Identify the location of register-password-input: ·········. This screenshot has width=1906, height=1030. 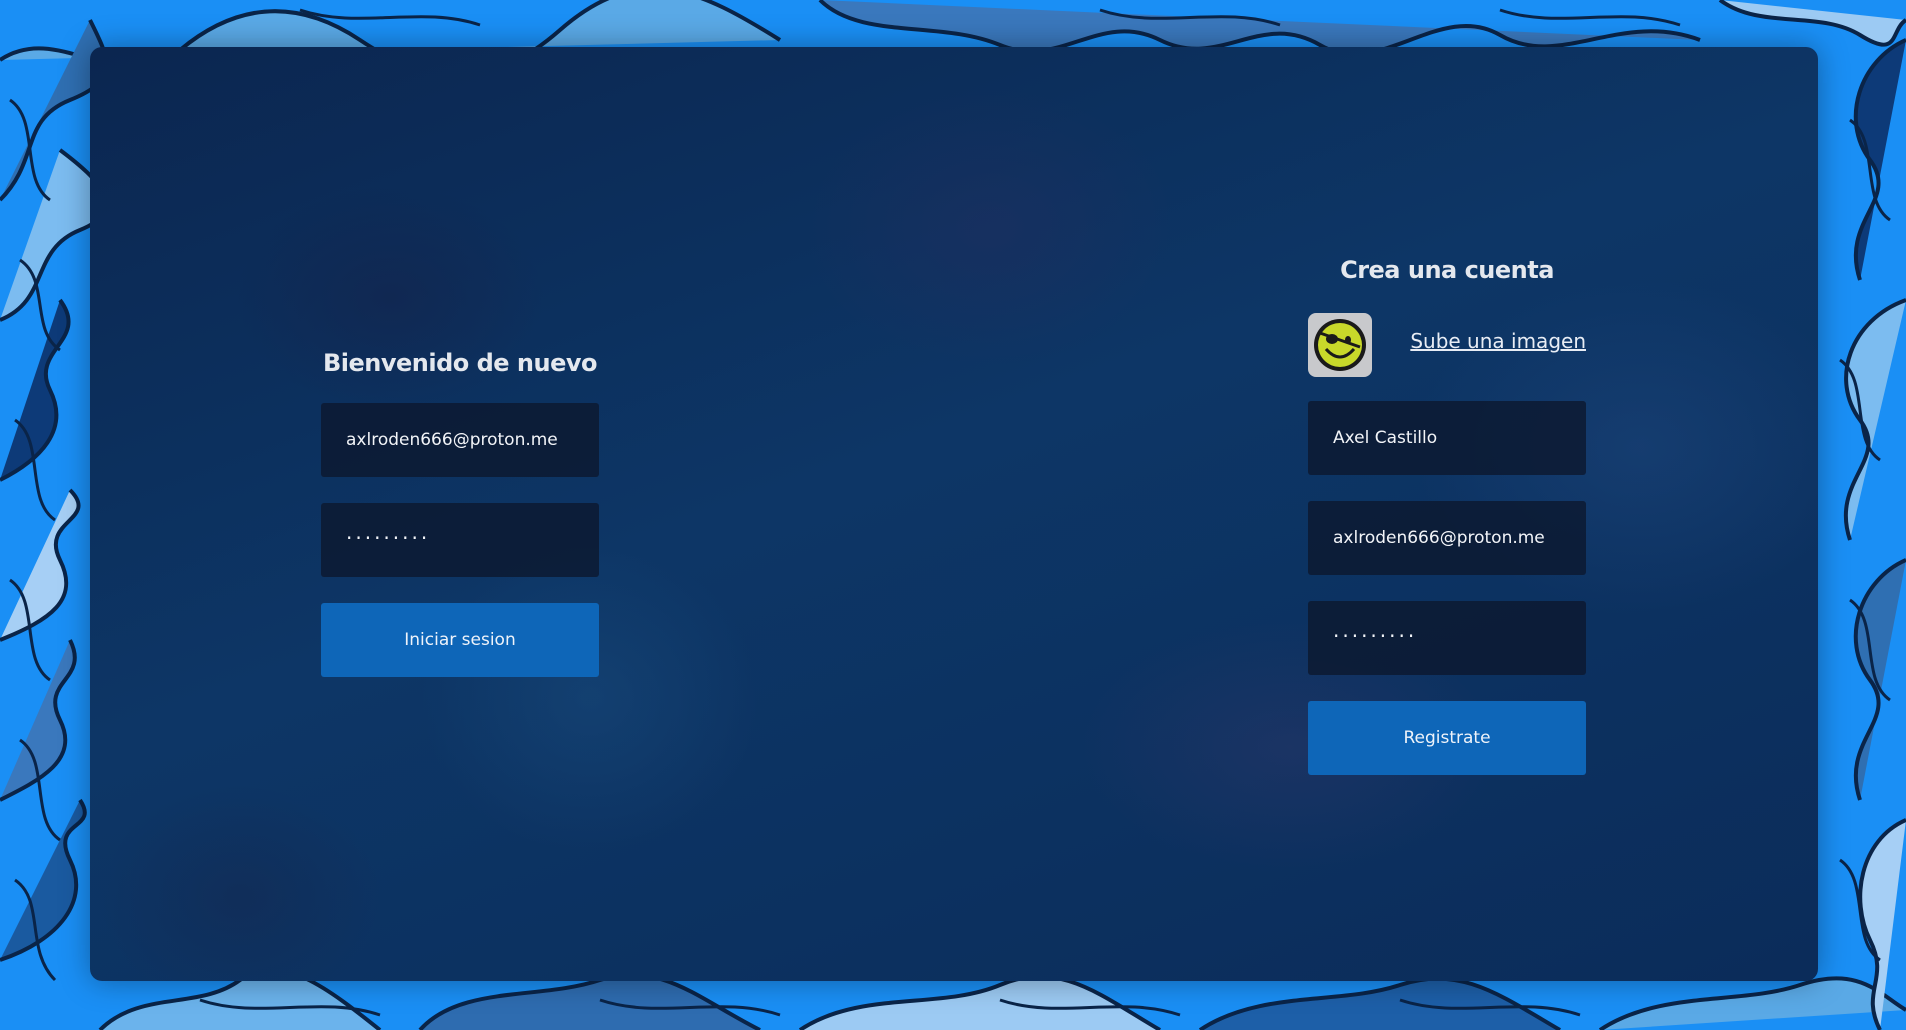
(1447, 638).